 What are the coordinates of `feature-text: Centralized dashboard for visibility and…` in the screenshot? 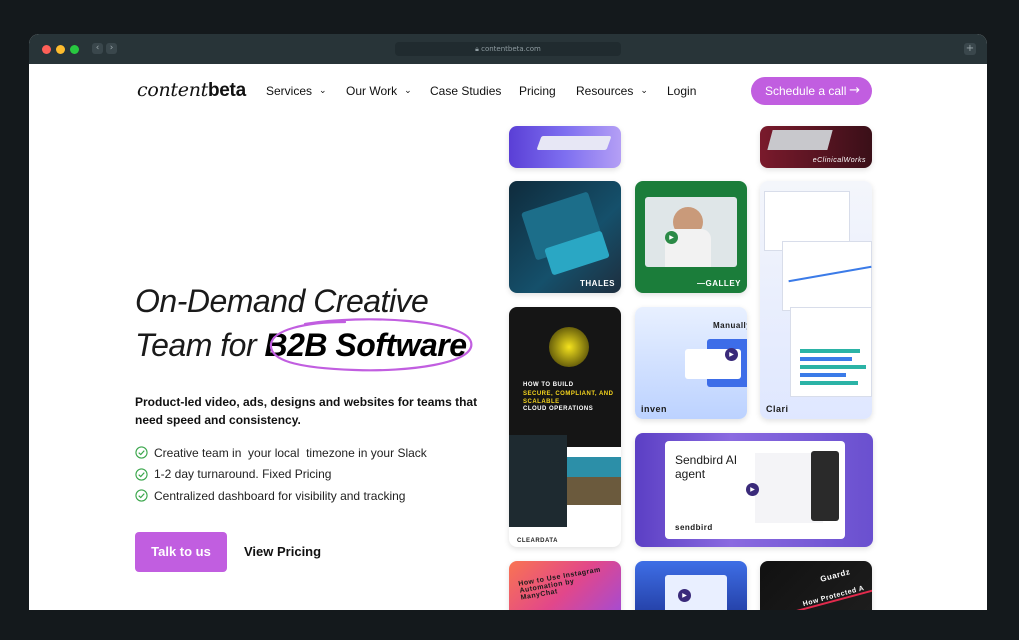 It's located at (280, 495).